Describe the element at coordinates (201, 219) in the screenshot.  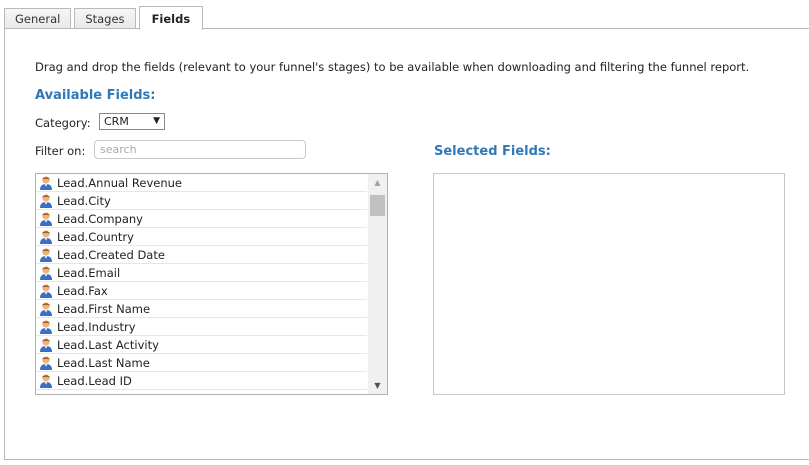
I see `field-list-item: Lead.Company` at that location.